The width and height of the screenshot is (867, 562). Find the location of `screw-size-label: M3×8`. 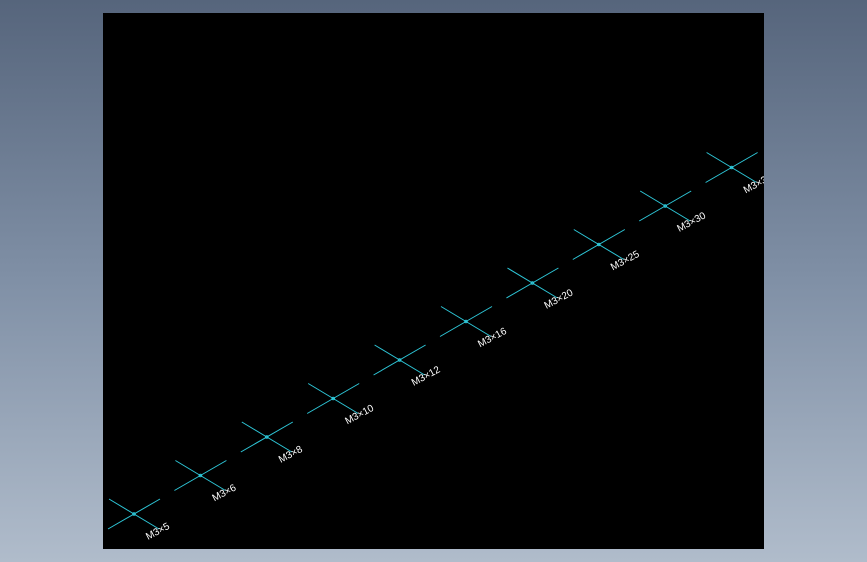

screw-size-label: M3×8 is located at coordinates (291, 455).